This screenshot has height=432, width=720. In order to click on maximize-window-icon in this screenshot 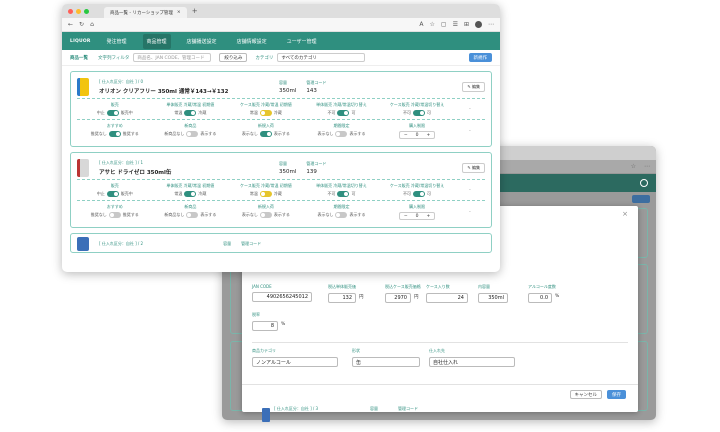, I will do `click(86, 11)`.